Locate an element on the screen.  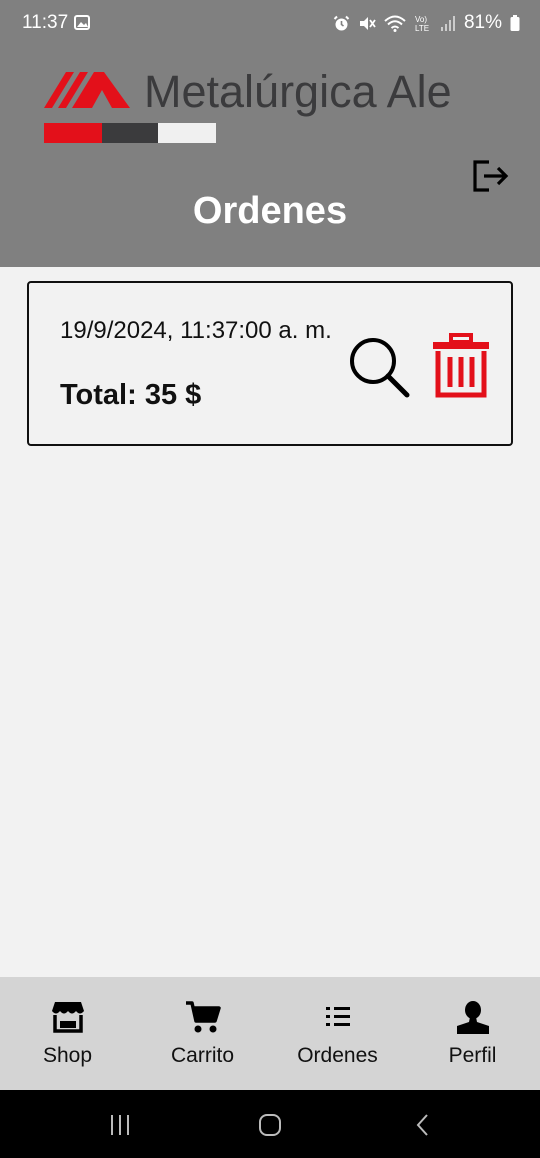
volte-icon: Vo) LTE is located at coordinates (422, 23).